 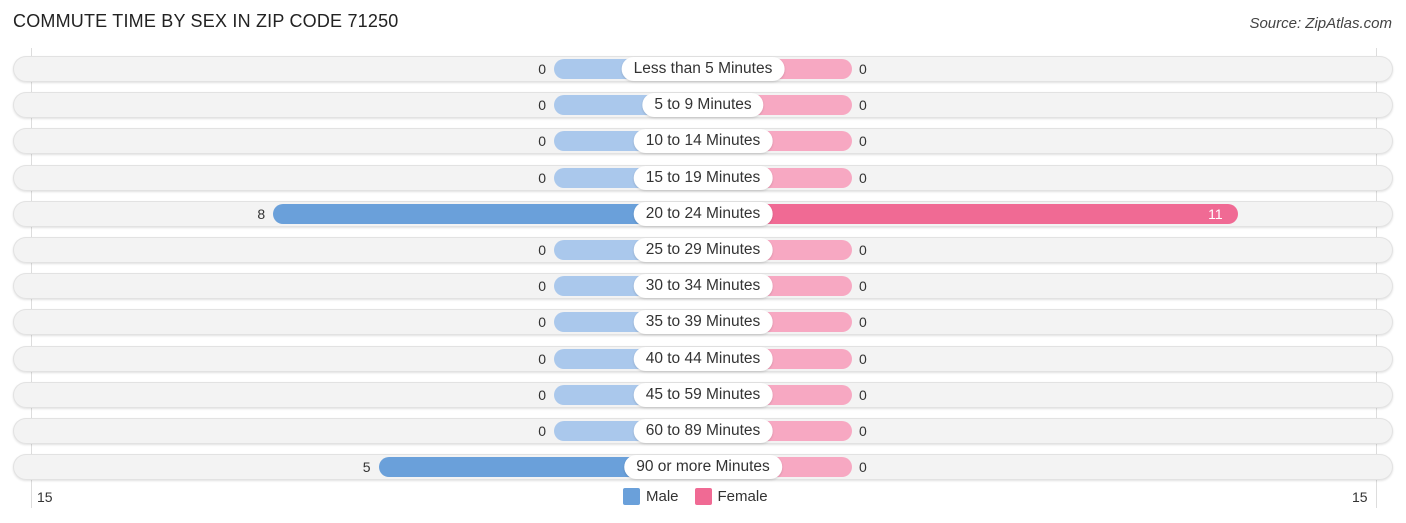 I want to click on axis-tick-right: 15, so click(x=1360, y=497).